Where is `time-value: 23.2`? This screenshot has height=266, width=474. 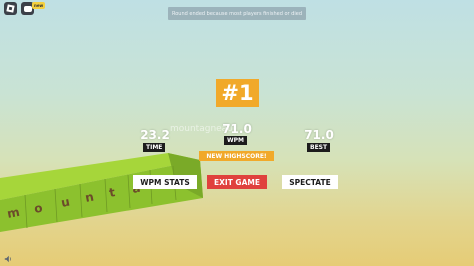 time-value: 23.2 is located at coordinates (155, 135).